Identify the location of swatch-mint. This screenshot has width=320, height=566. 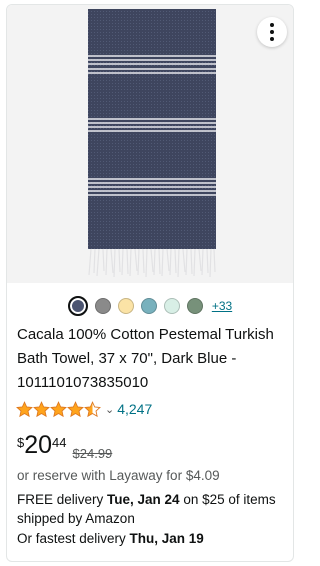
(171, 306).